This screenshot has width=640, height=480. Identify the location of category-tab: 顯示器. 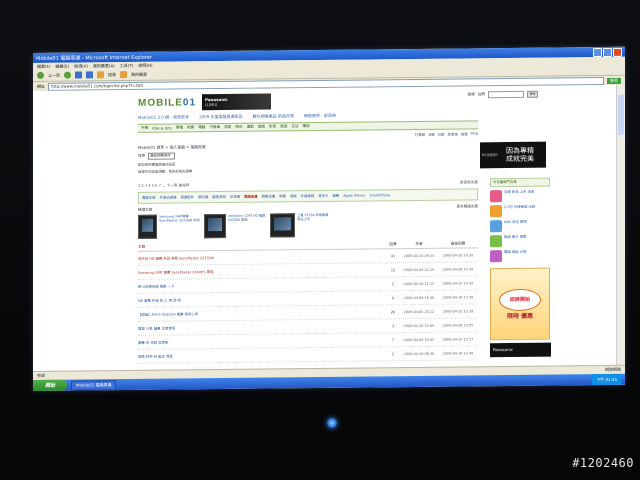
(203, 197).